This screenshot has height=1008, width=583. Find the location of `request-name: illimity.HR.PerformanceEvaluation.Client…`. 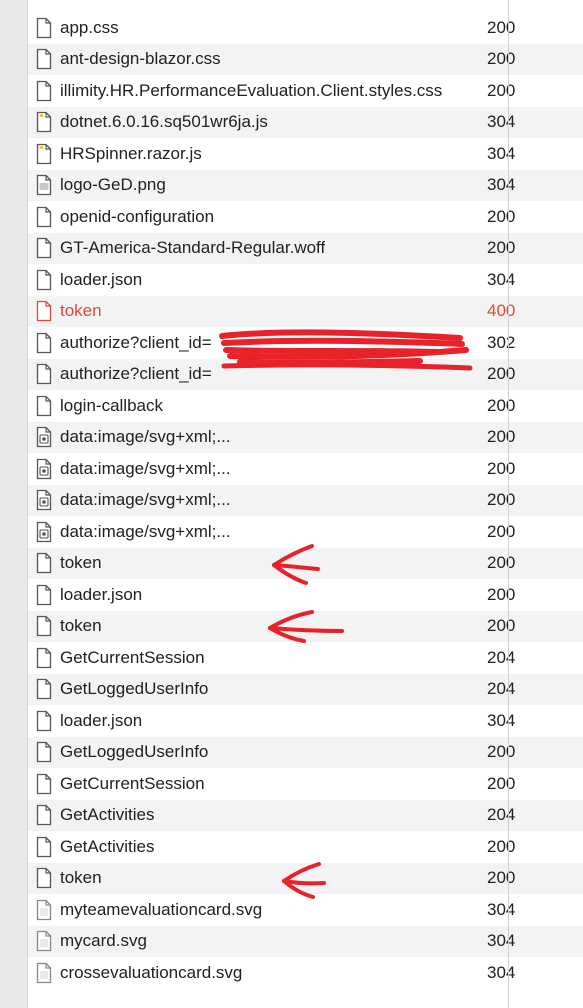

request-name: illimity.HR.PerformanceEvaluation.Client… is located at coordinates (251, 90).